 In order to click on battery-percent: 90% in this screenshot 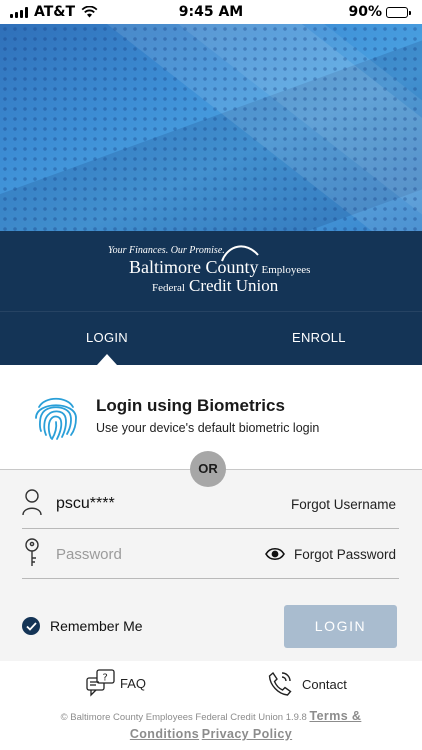, I will do `click(365, 12)`.